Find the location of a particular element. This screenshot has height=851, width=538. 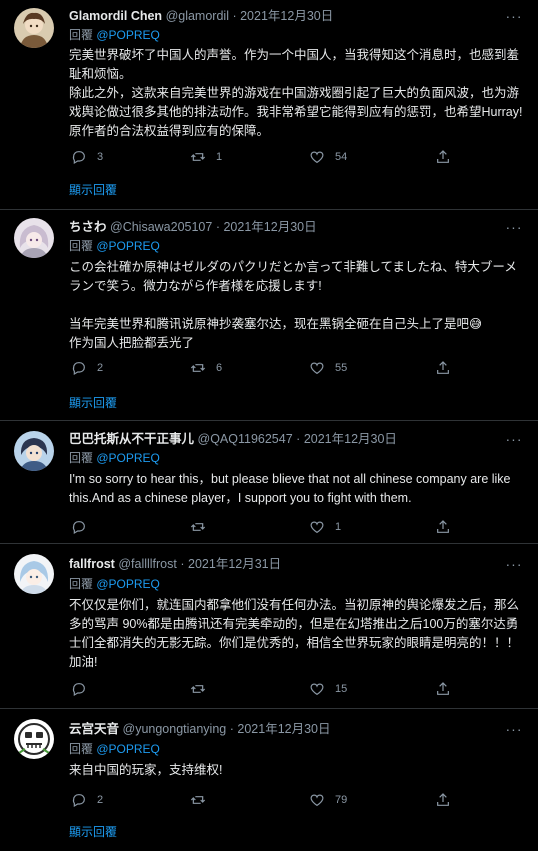

tweet-actions: 2 6 55 is located at coordinates (269, 368).